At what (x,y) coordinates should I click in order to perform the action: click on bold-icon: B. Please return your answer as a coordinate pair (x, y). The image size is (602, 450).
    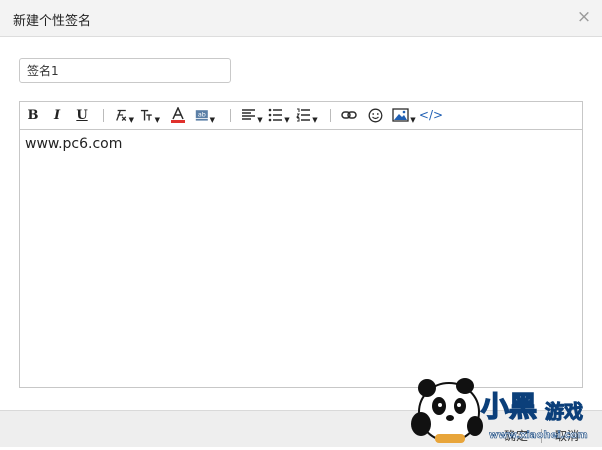
    Looking at the image, I should click on (33, 115).